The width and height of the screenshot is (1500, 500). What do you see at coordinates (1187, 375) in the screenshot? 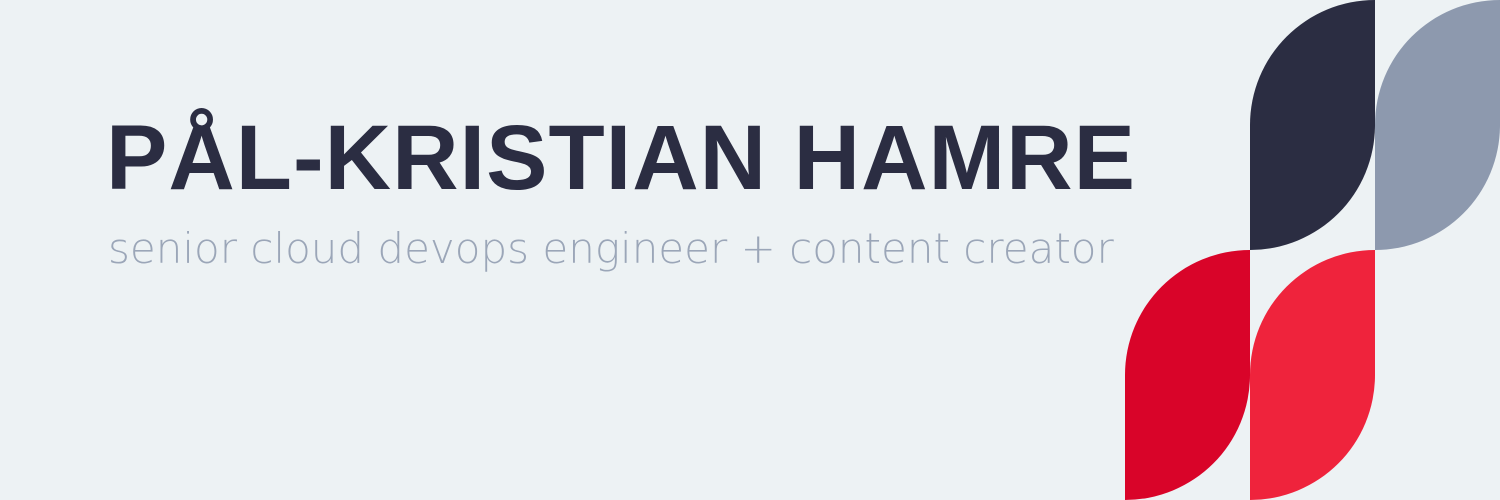
I see `dark-red-leaf-shape` at bounding box center [1187, 375].